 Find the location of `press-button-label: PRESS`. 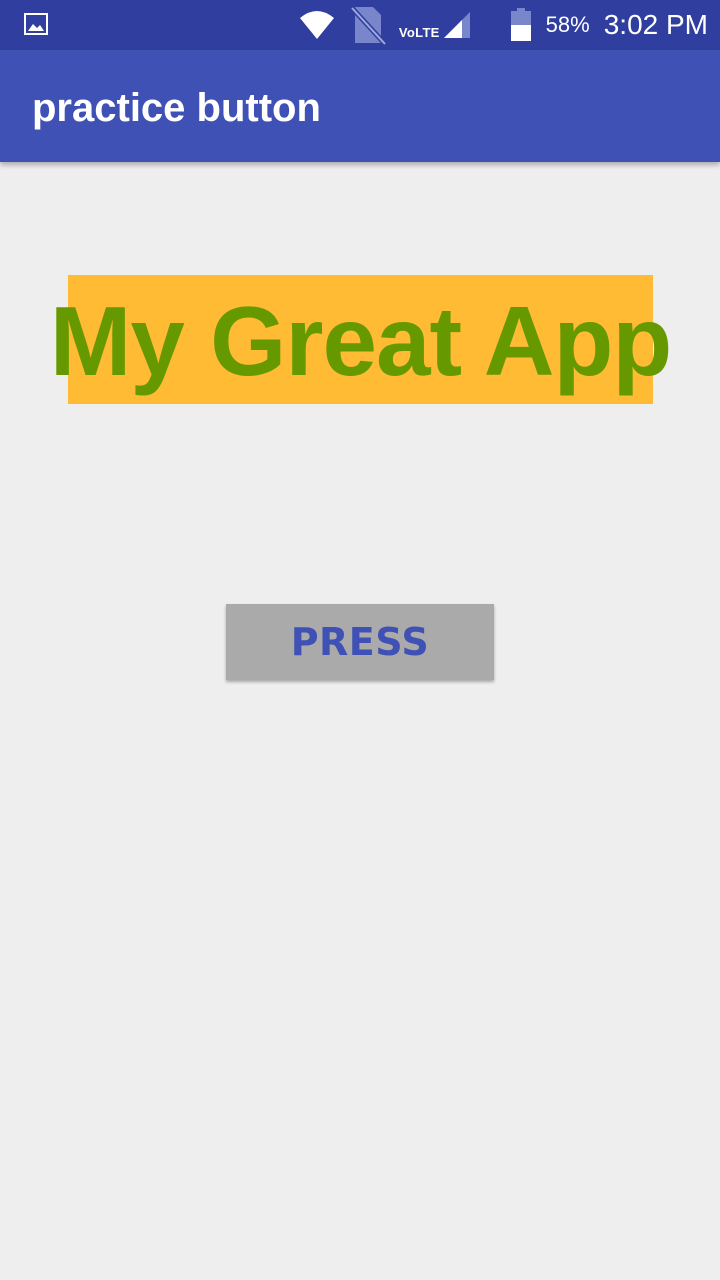

press-button-label: PRESS is located at coordinates (360, 642).